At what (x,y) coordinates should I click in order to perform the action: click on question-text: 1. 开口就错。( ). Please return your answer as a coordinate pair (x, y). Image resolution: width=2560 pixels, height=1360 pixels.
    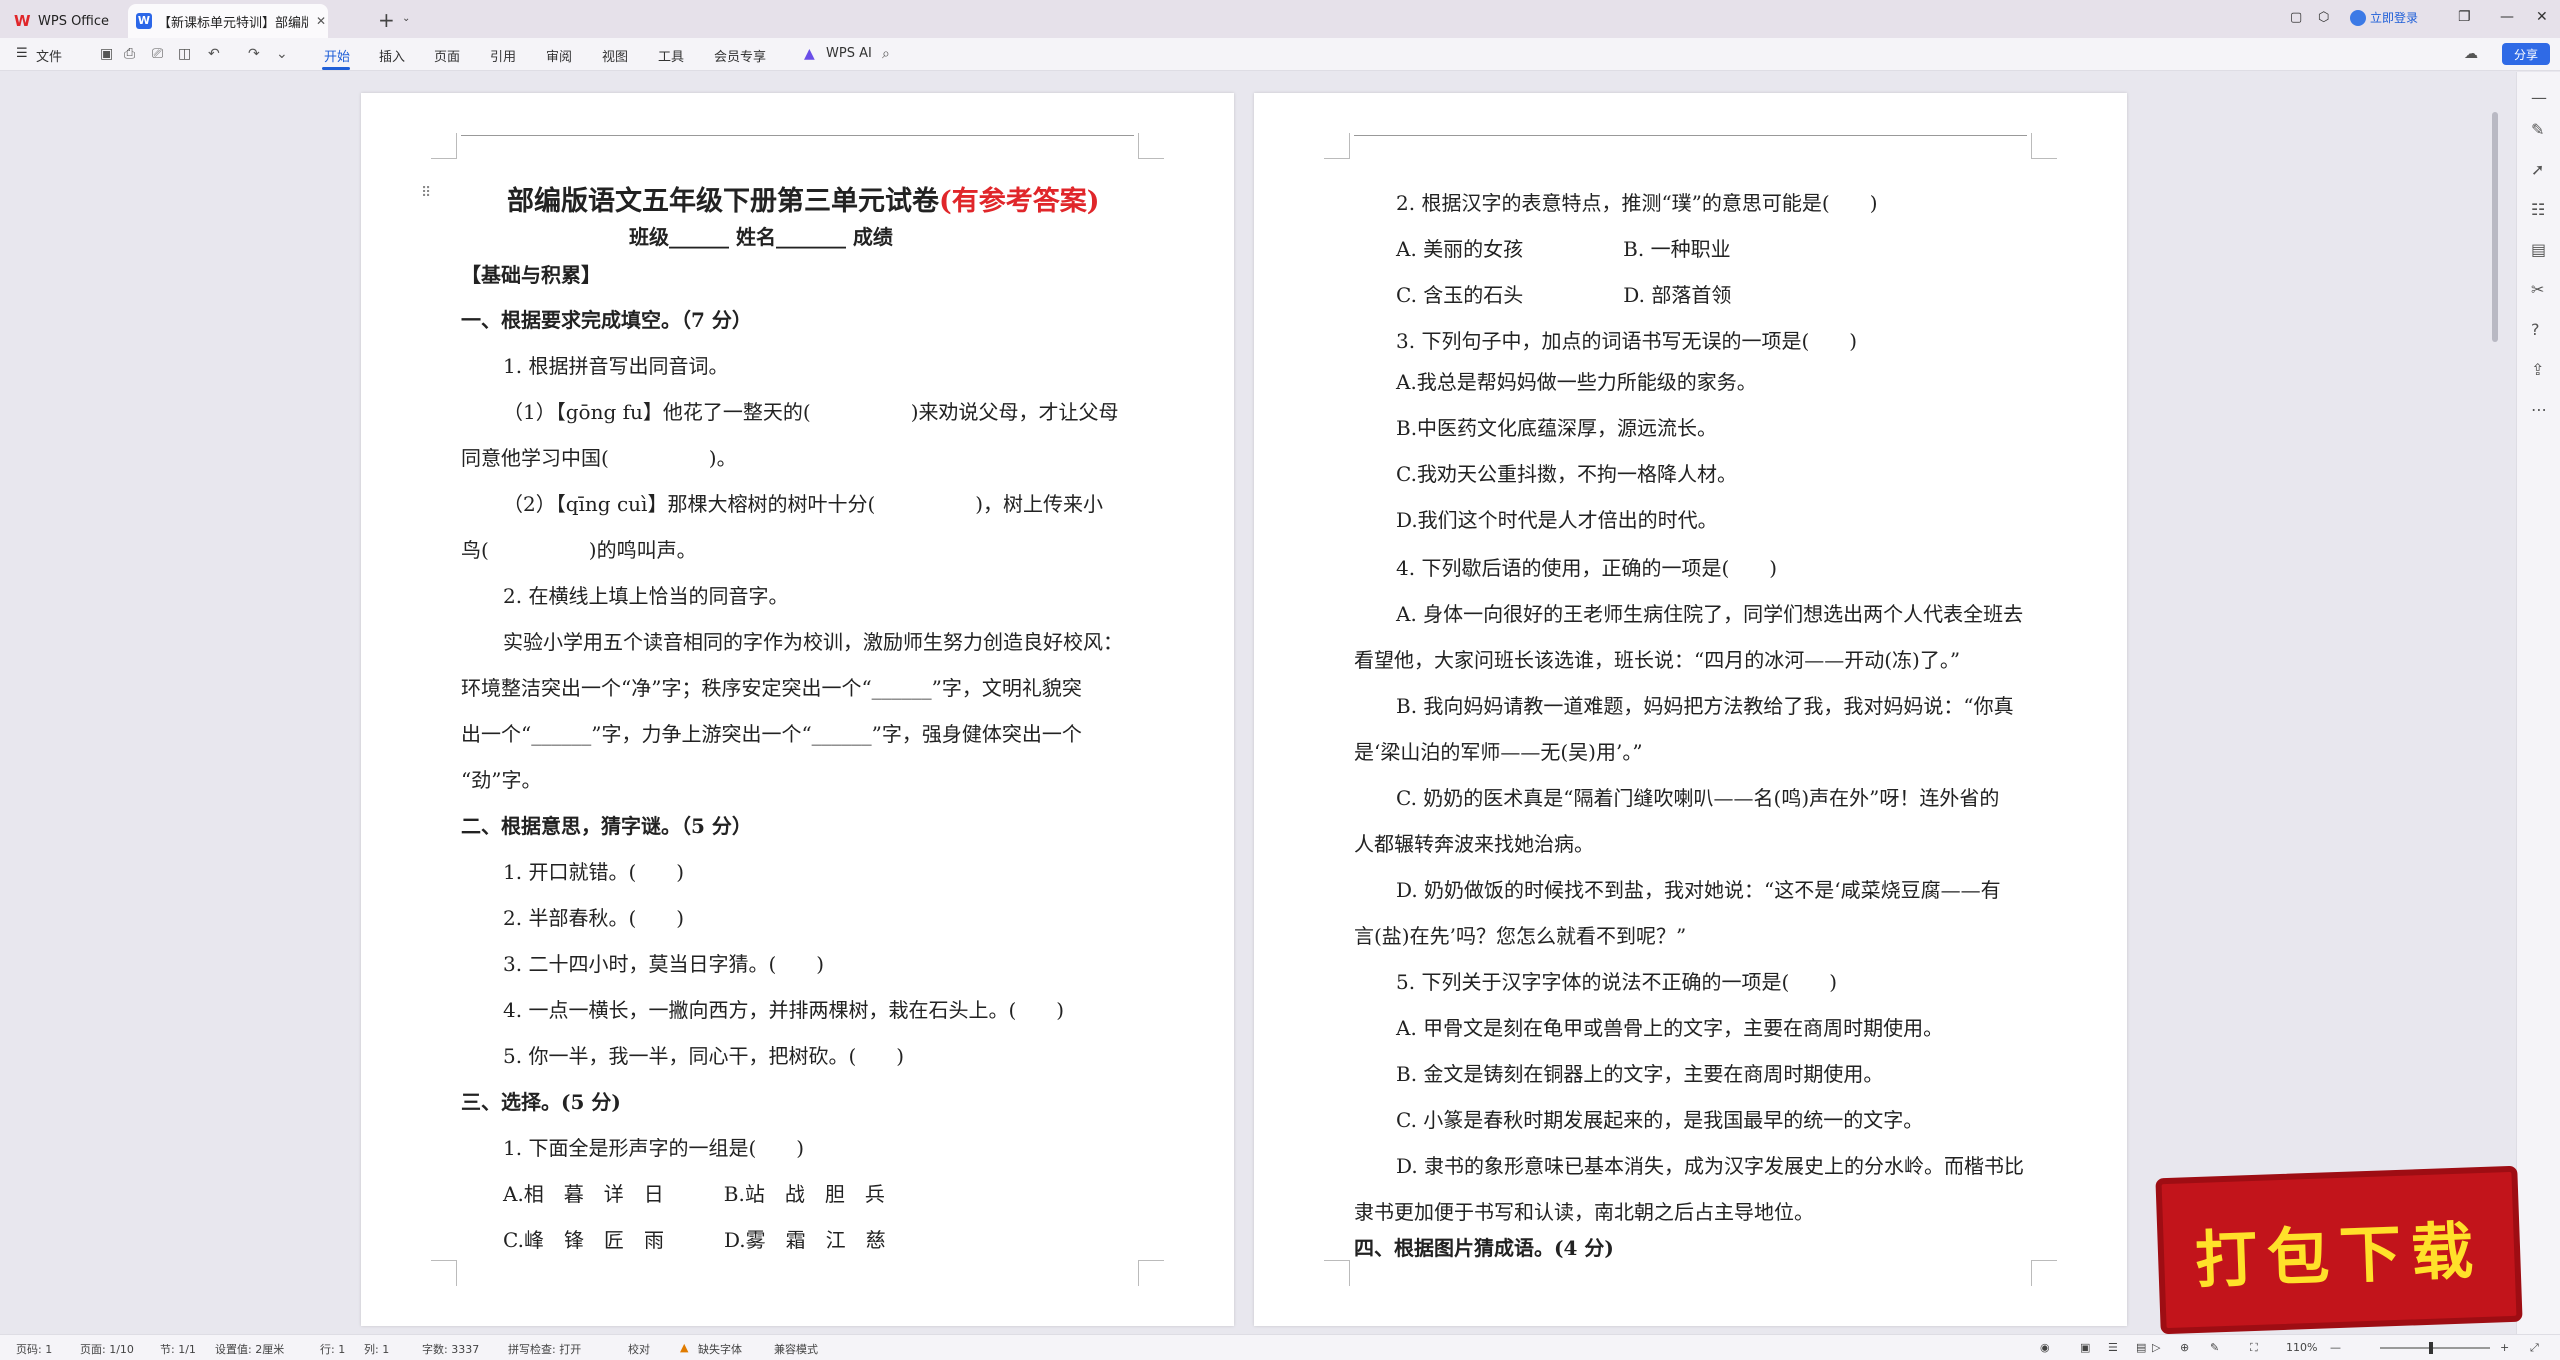
    Looking at the image, I should click on (594, 872).